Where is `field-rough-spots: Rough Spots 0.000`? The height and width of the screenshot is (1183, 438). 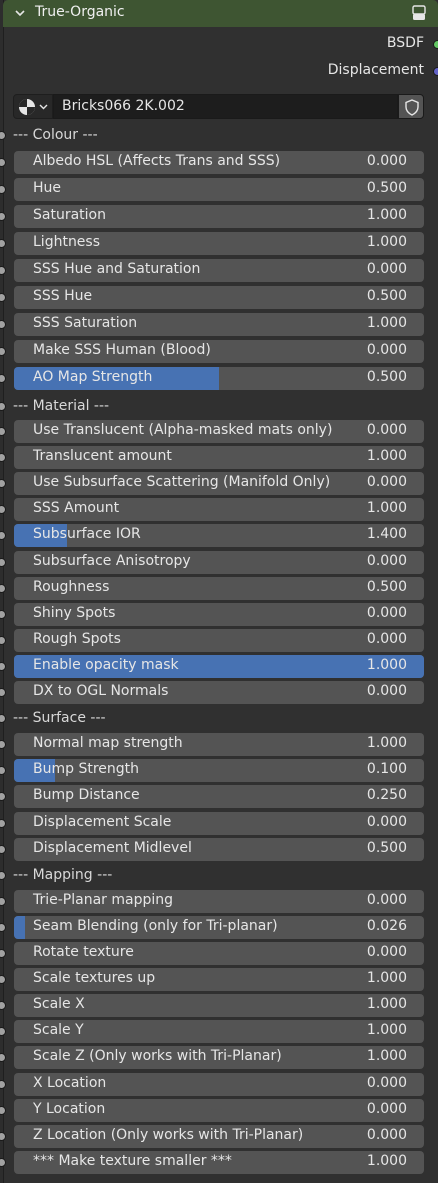 field-rough-spots: Rough Spots 0.000 is located at coordinates (219, 640).